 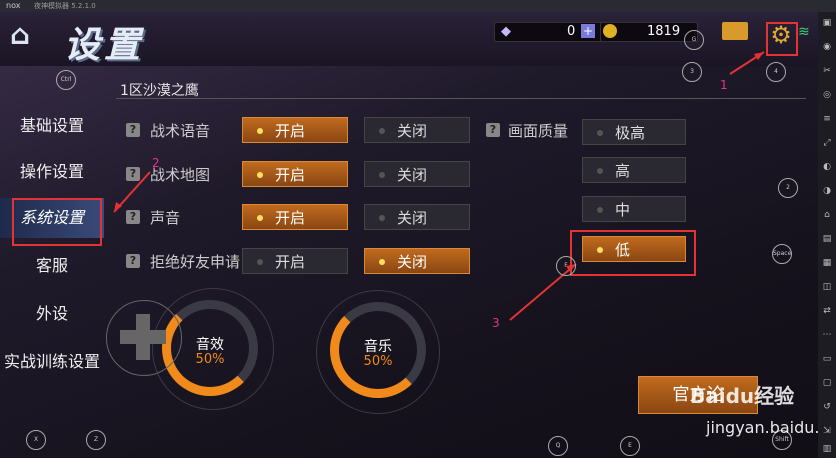 What do you see at coordinates (827, 287) in the screenshot?
I see `toolbar-icon: ◫` at bounding box center [827, 287].